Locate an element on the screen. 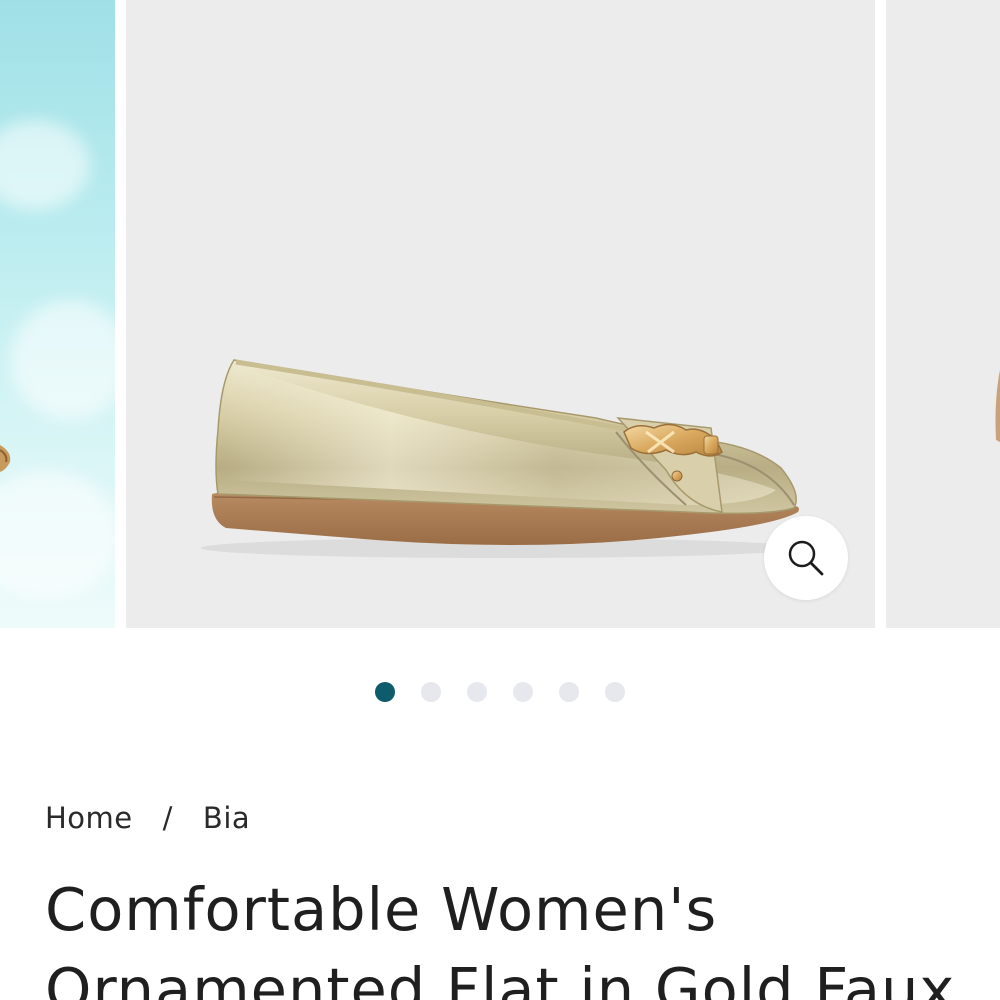  gold-flat-shoe-image is located at coordinates (501, 458).